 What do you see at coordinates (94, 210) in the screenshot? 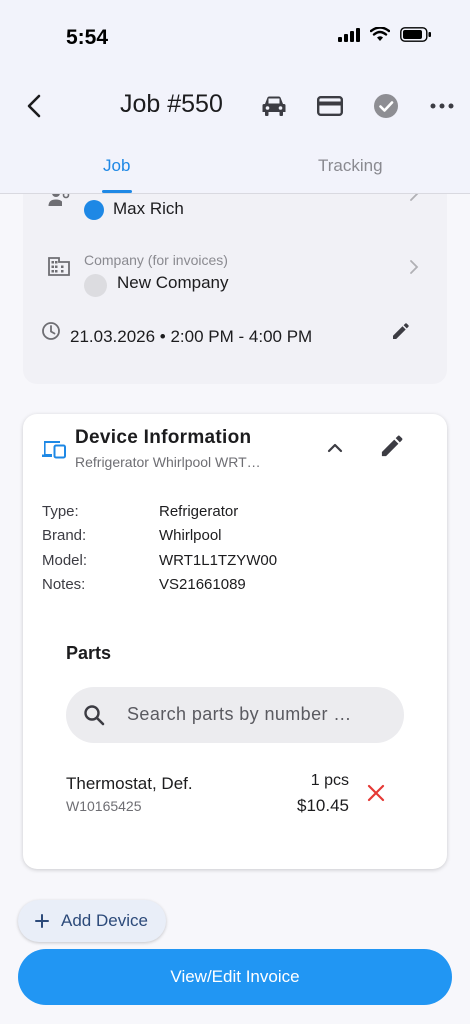
I see `technician-color-dot` at bounding box center [94, 210].